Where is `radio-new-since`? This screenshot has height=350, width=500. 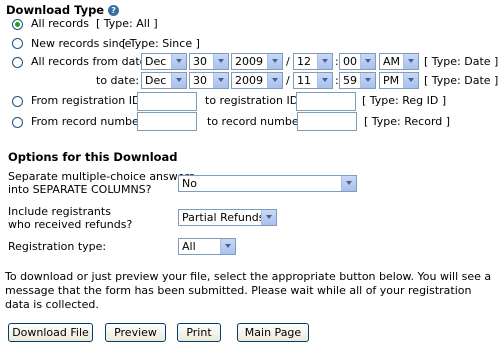
radio-new-since is located at coordinates (17, 43).